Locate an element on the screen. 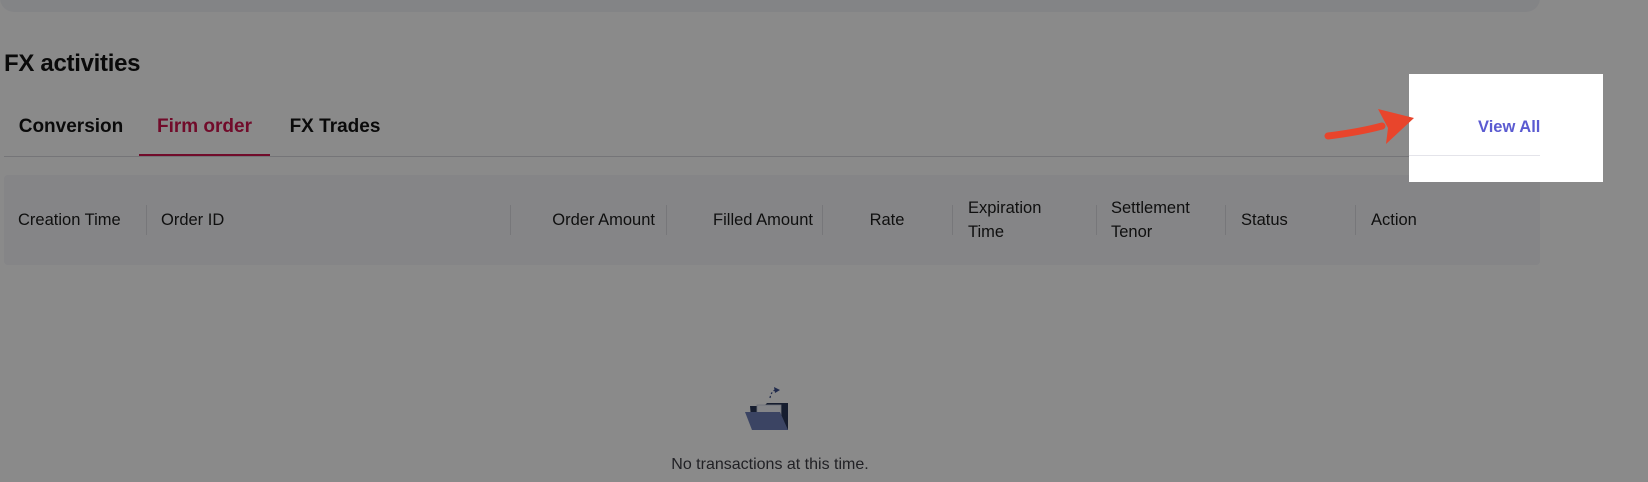 The height and width of the screenshot is (482, 1648). column-header-action: Action is located at coordinates (1394, 220).